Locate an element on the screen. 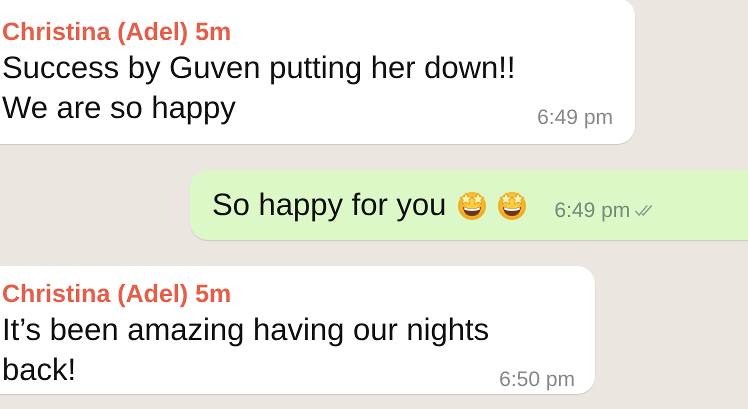 Image resolution: width=748 pixels, height=409 pixels. message-text: It’s been amazing having our nights back! is located at coordinates (246, 350).